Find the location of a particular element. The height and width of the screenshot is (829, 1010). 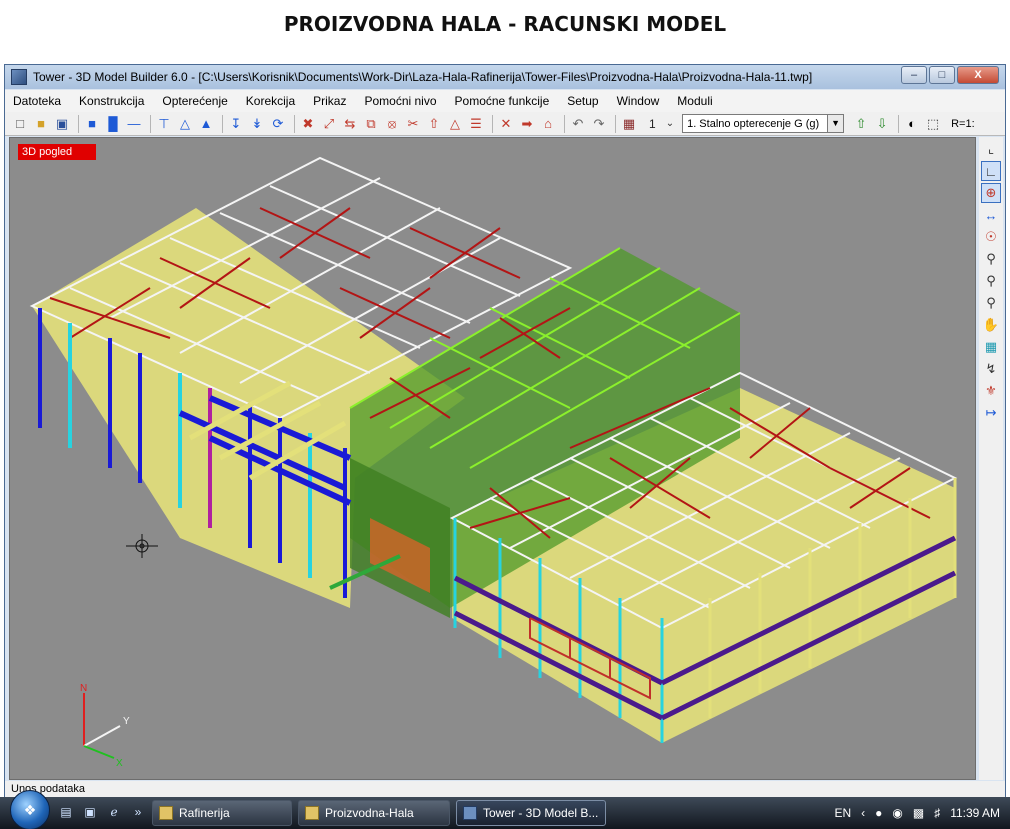

system-tray: EN ‹ ● ◉ ▩ ♯ 11:39 AM is located at coordinates (912, 813).